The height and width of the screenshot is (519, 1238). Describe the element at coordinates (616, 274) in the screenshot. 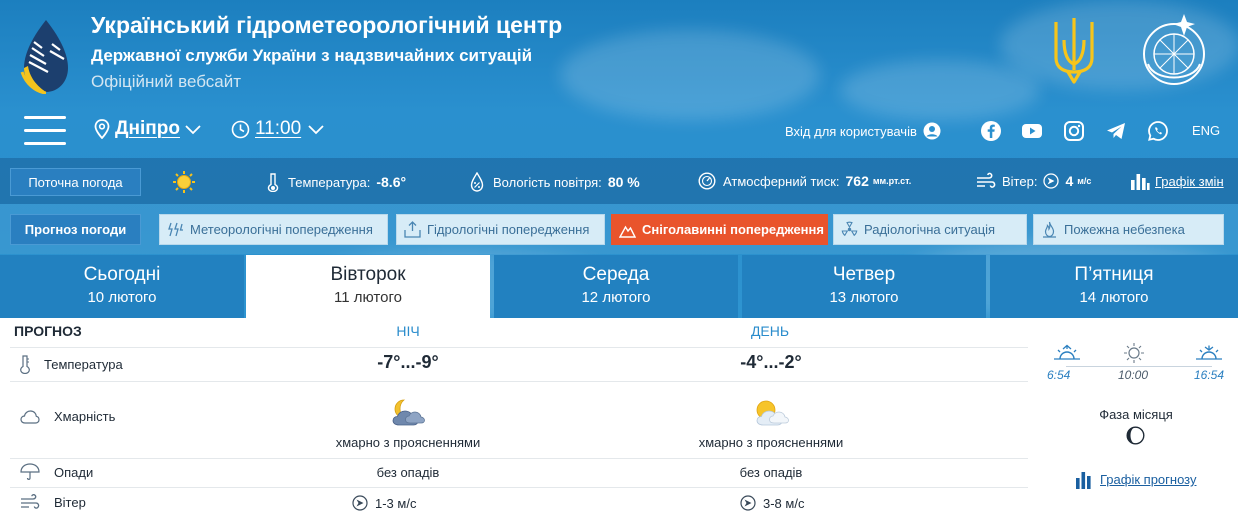

I see `day-name: Середа` at that location.